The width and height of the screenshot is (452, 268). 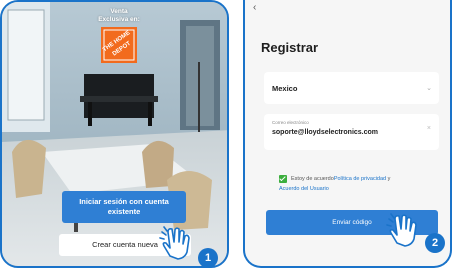 What do you see at coordinates (312, 179) in the screenshot?
I see `agree-text: Estoy de acuerdo` at bounding box center [312, 179].